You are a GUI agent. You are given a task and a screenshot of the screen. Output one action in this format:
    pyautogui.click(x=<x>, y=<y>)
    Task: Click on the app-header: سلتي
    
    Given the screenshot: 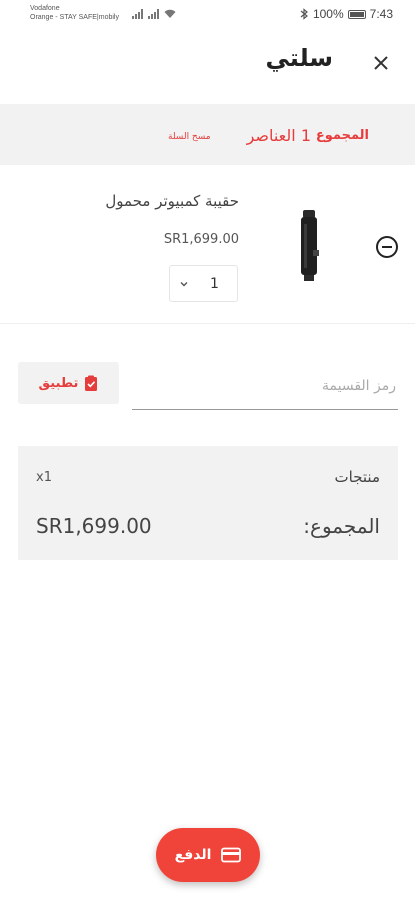 What is the action you would take?
    pyautogui.click(x=207, y=63)
    